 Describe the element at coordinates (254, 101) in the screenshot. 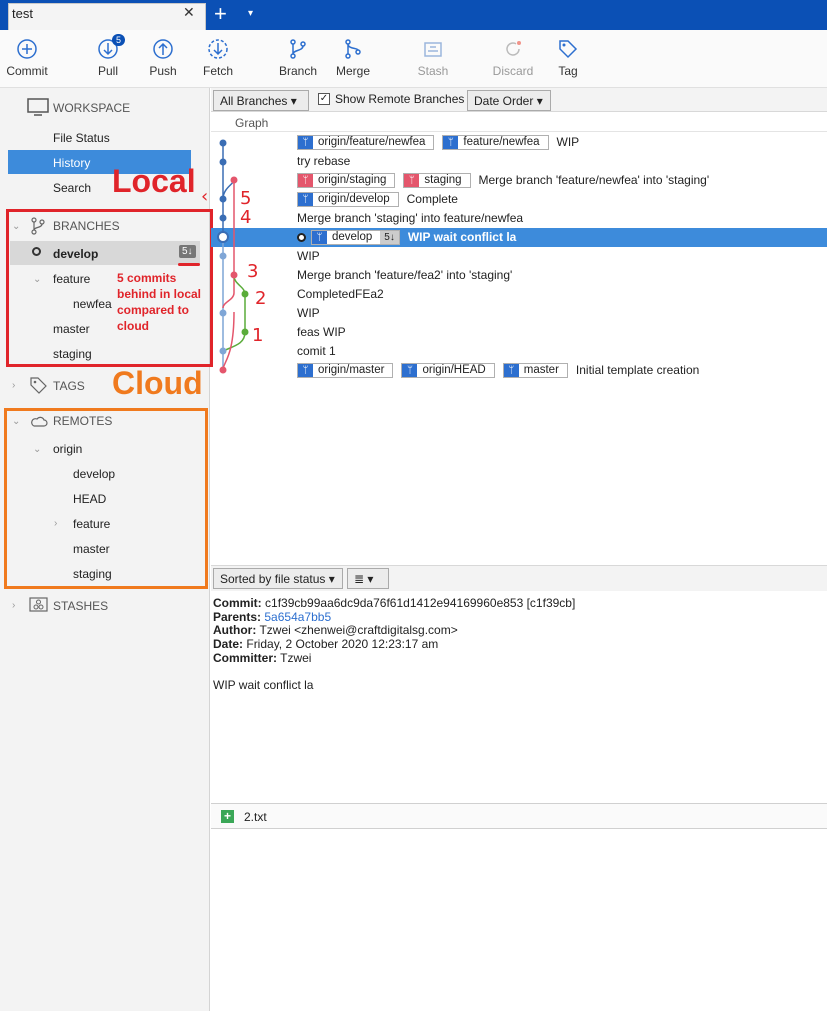

I see `branch-filter-value: All Branches` at that location.